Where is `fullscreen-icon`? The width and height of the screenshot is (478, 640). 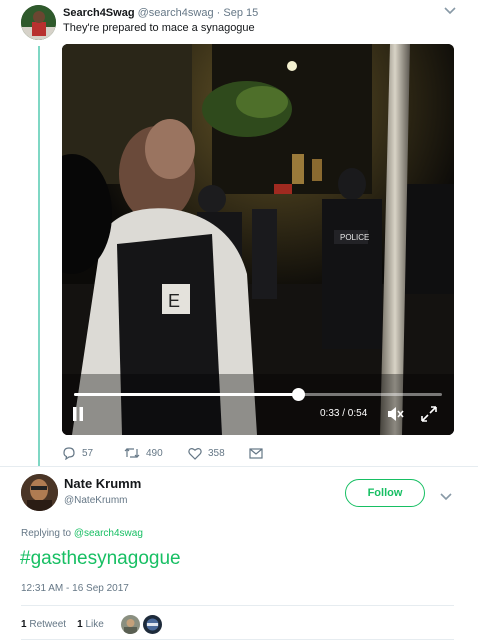 fullscreen-icon is located at coordinates (429, 414).